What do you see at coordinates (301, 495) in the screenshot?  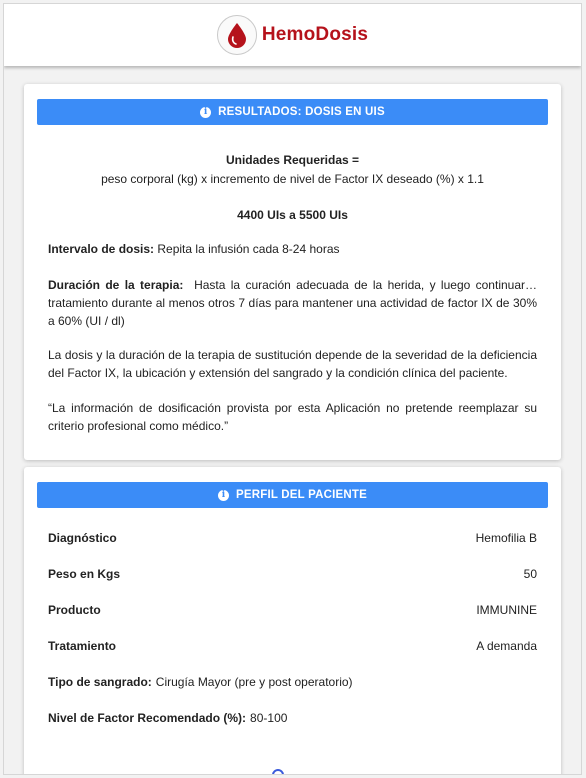 I see `profile-header-label: PERFIL DEL PACIENTE` at bounding box center [301, 495].